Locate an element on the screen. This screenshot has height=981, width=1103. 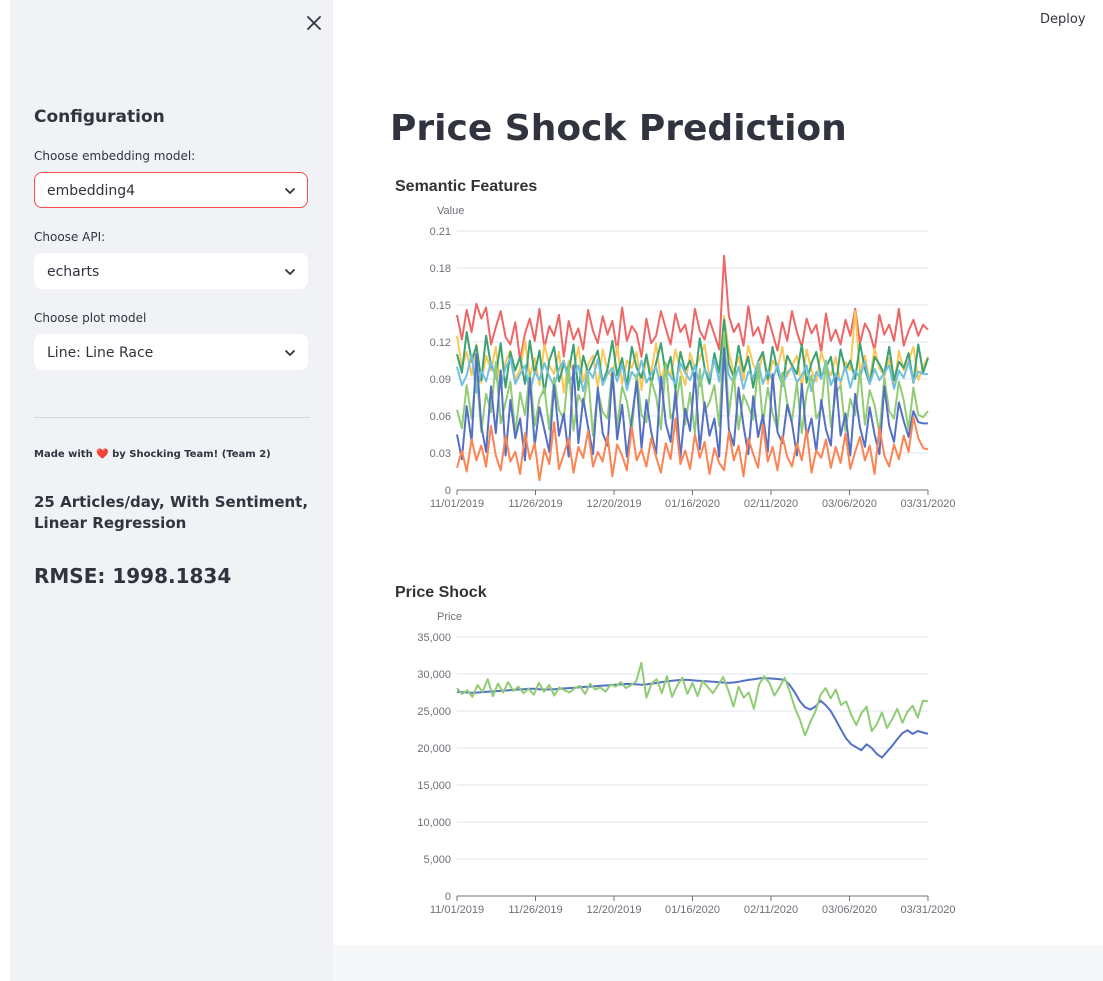
semantic-xtick-label: 03/06/2020 is located at coordinates (849, 504).